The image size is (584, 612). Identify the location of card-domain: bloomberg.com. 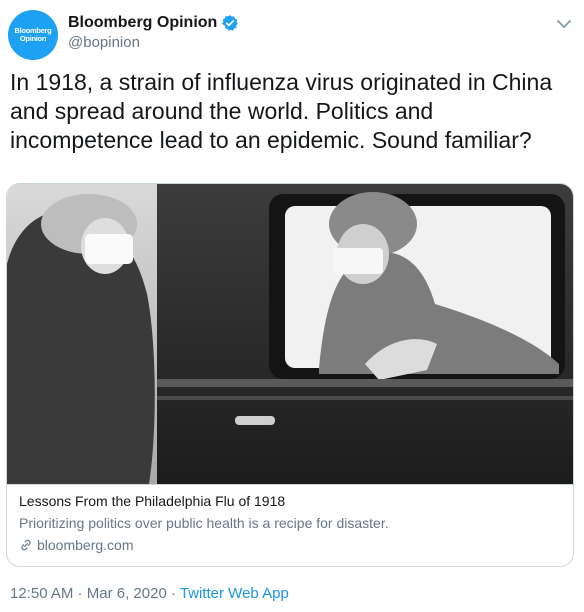
(76, 545).